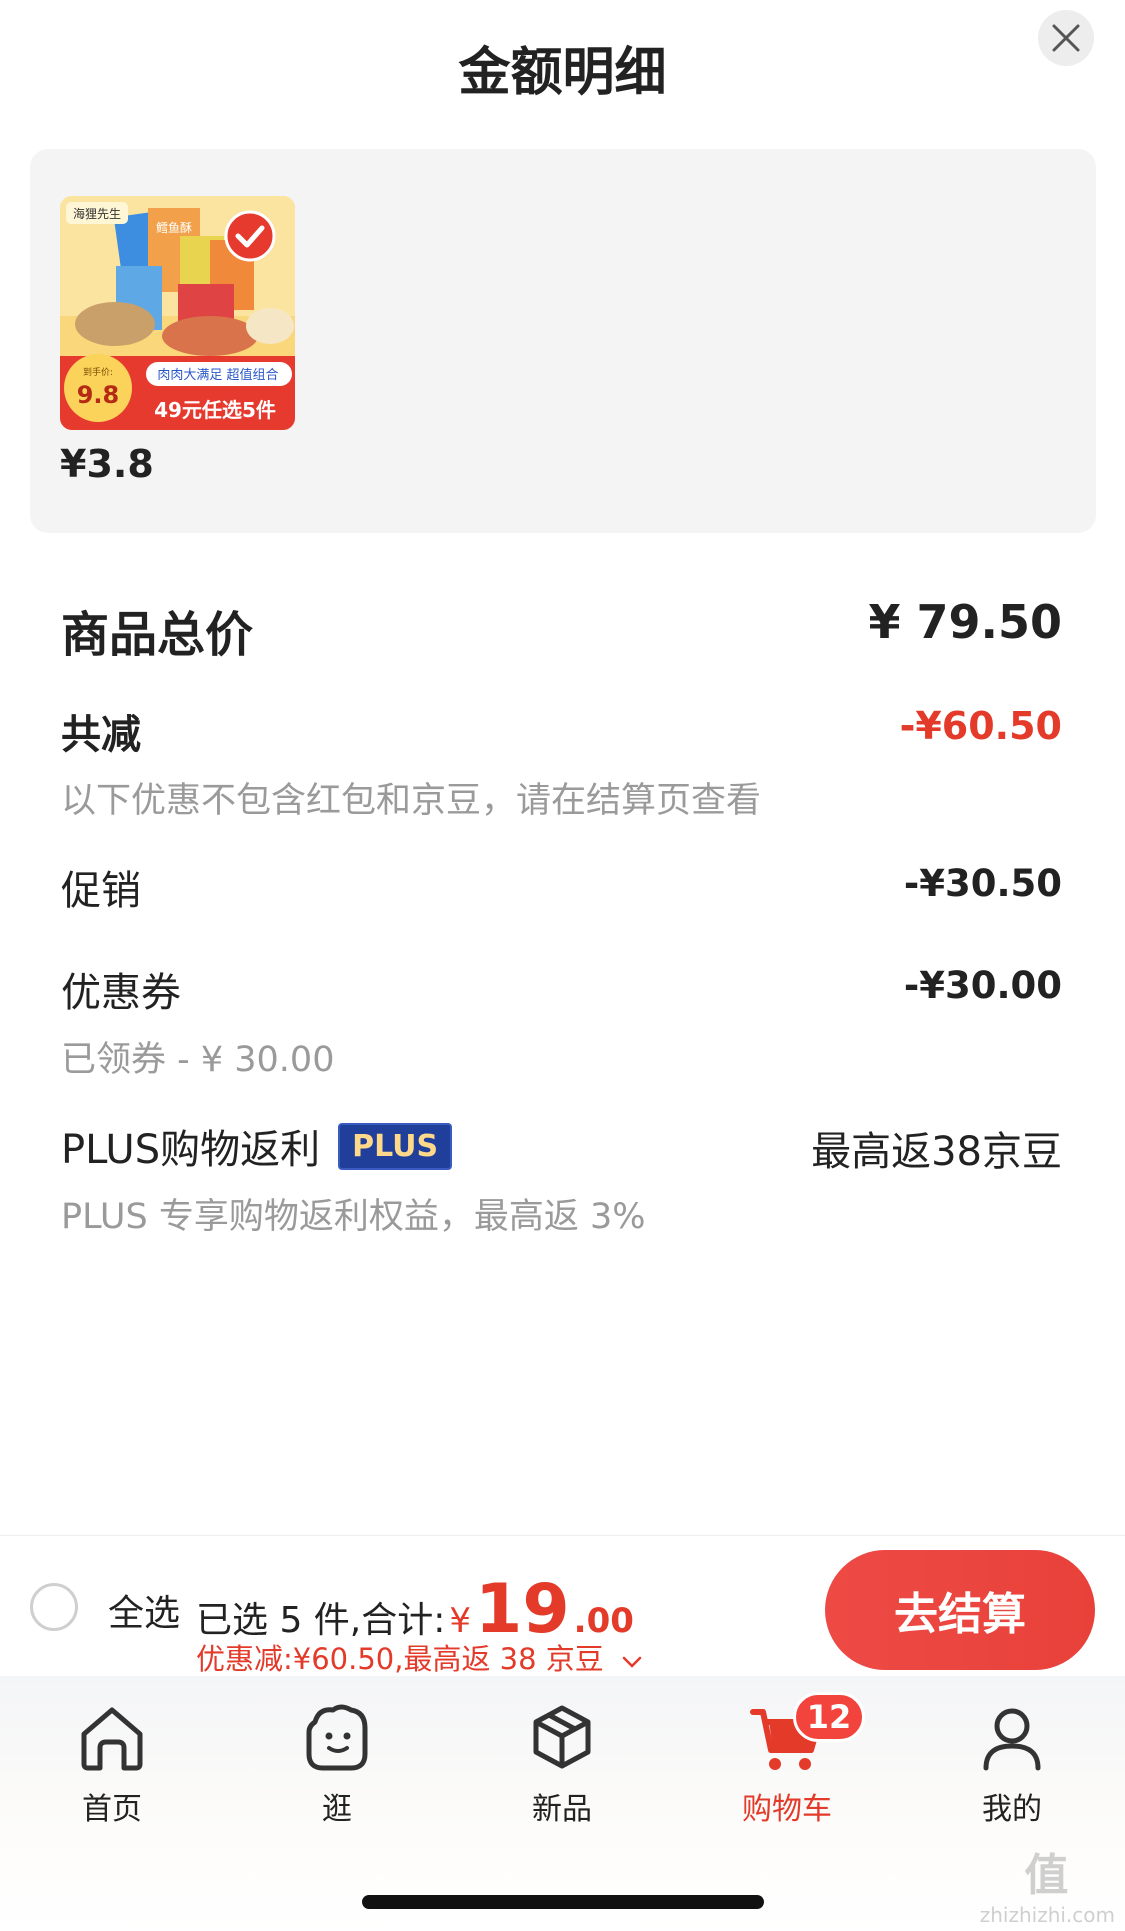 The height and width of the screenshot is (1931, 1125). I want to click on tab-new-label: 新品, so click(562, 1809).